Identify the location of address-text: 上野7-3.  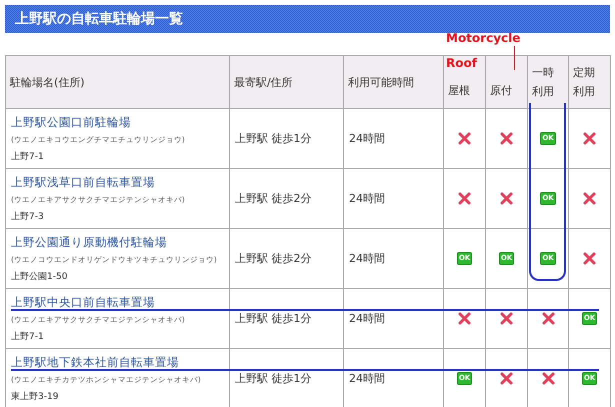
(28, 216).